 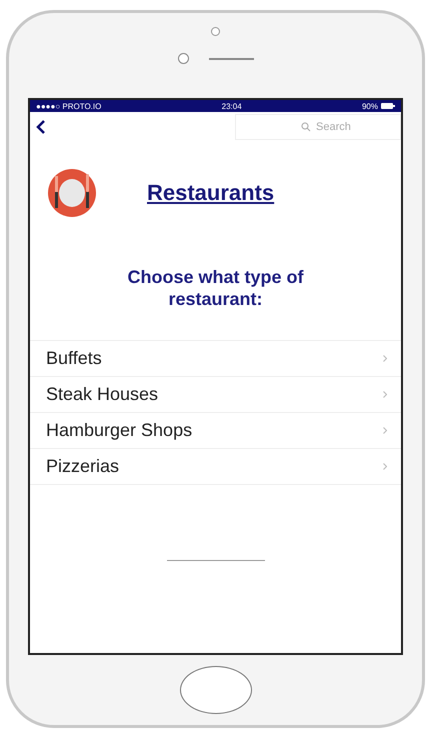 What do you see at coordinates (210, 193) in the screenshot?
I see `page-title: Restaurants` at bounding box center [210, 193].